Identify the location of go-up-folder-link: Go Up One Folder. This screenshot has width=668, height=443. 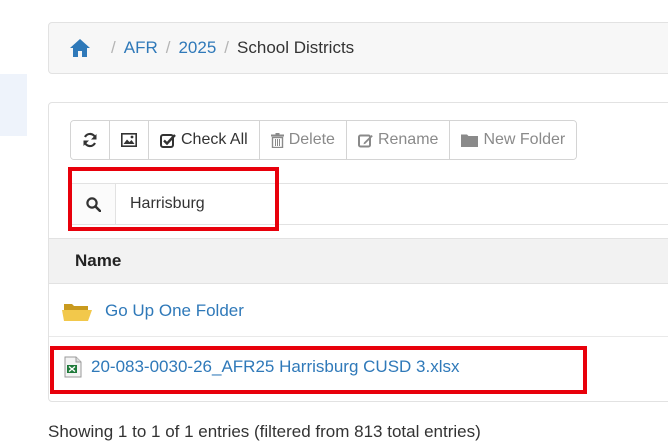
(174, 311).